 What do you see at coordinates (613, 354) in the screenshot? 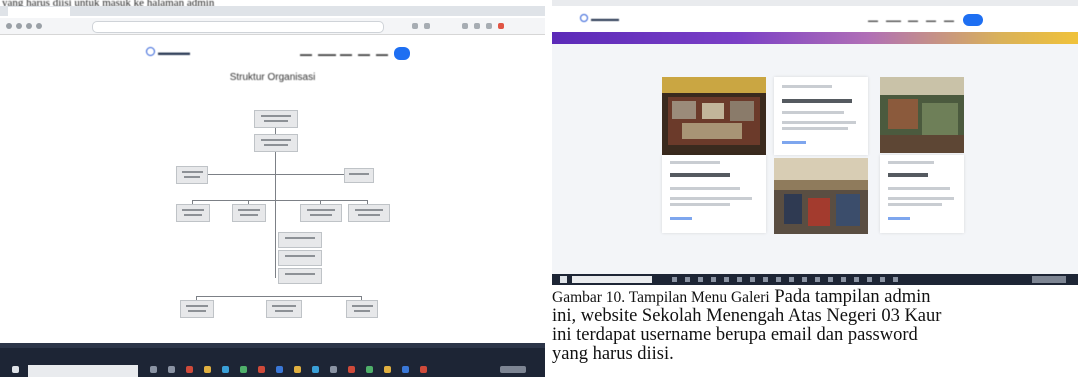
I see `caption-line-4: yang harus diisi.` at bounding box center [613, 354].